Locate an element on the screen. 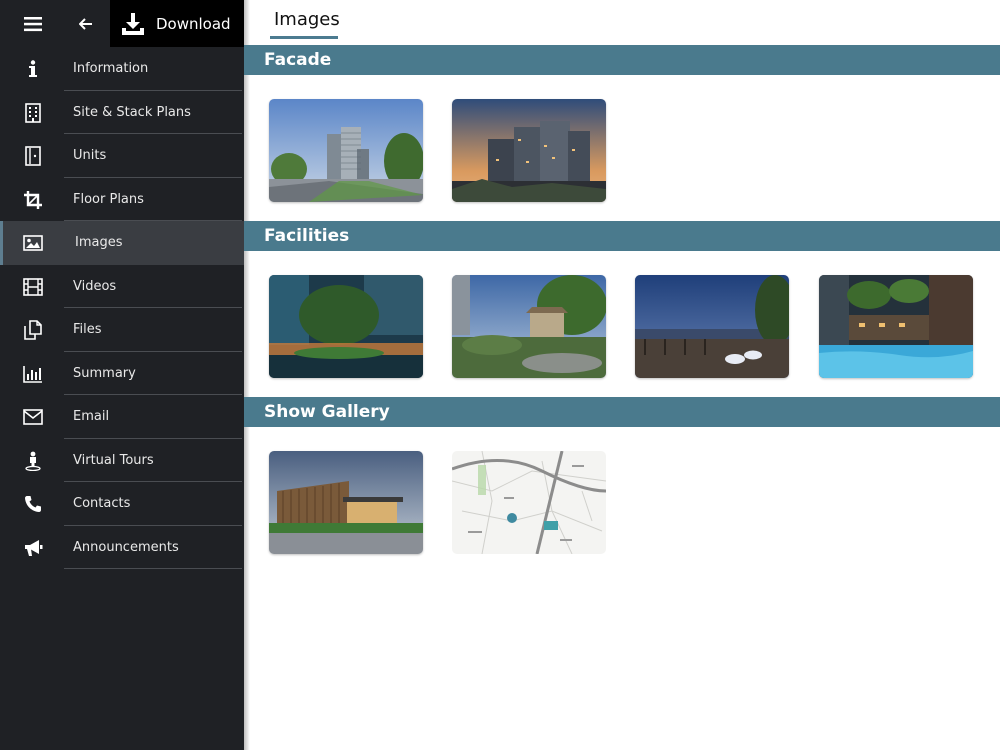 The width and height of the screenshot is (1000, 750). show-gallery-render-image is located at coordinates (346, 502).